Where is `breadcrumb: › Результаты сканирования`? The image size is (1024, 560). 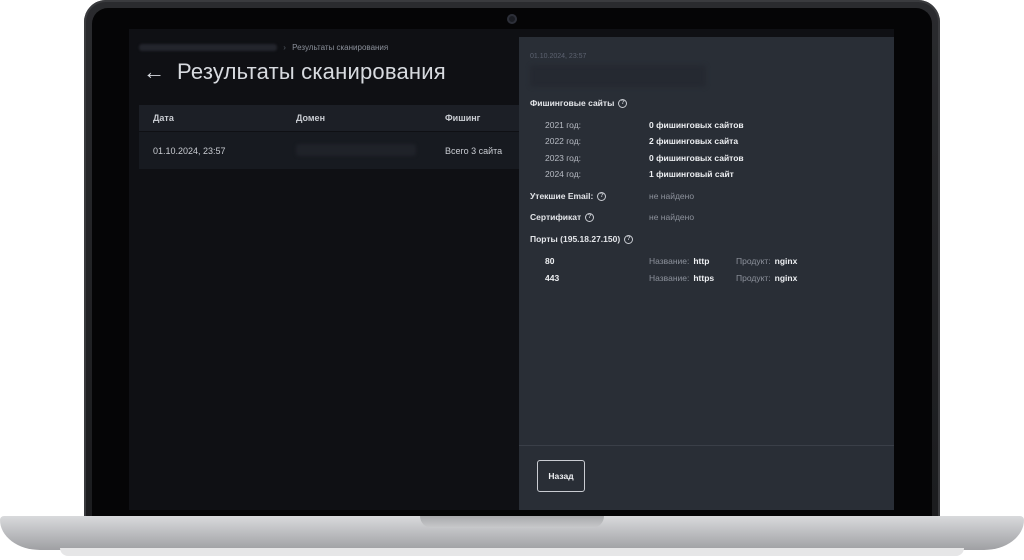 breadcrumb: › Результаты сканирования is located at coordinates (263, 47).